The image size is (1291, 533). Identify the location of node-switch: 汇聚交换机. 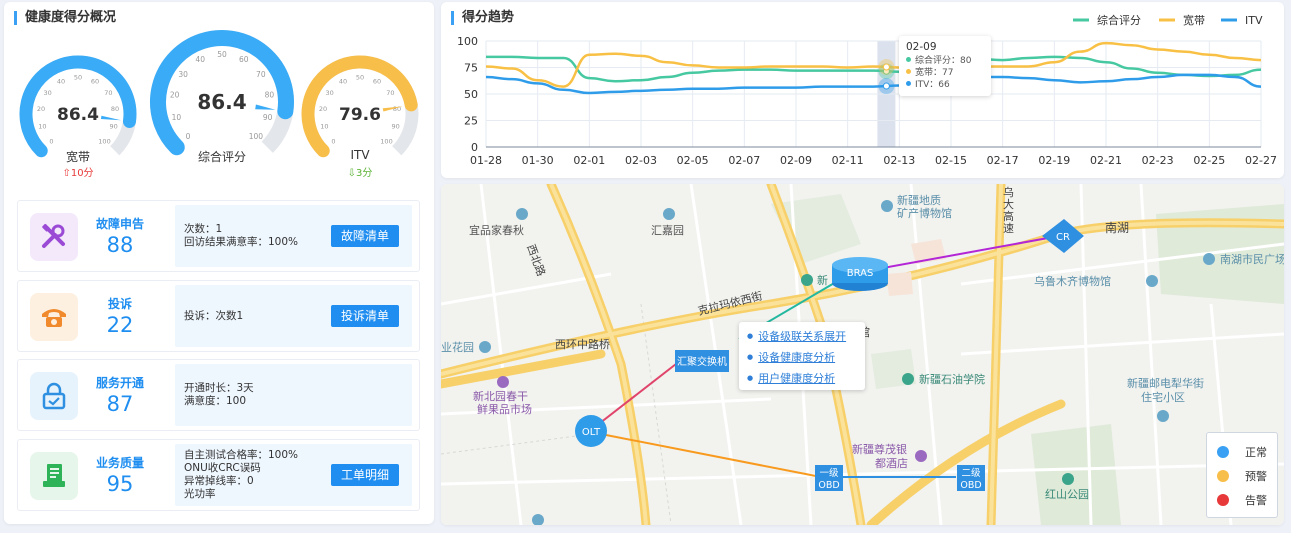
(702, 361).